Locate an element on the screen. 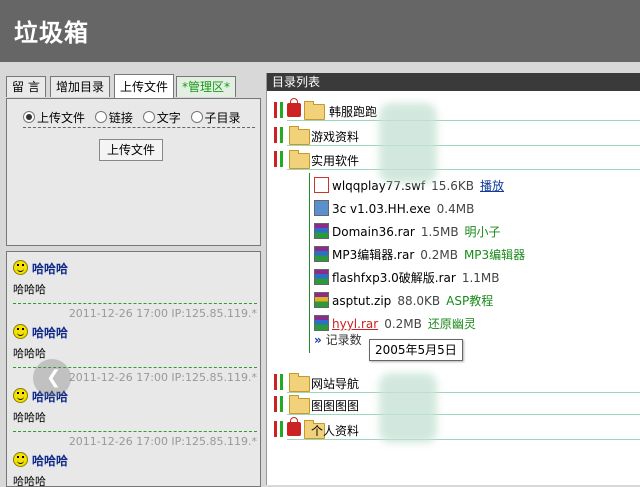 The width and height of the screenshot is (640, 487). tab-add-directory: 增加目录 is located at coordinates (80, 86).